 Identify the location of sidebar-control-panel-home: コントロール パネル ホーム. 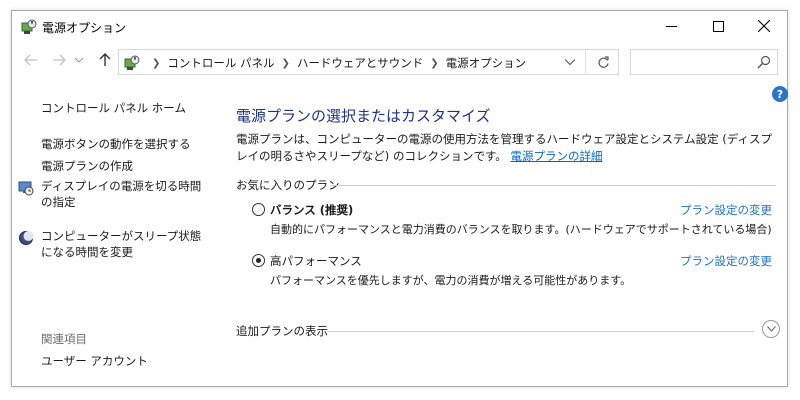
(113, 108).